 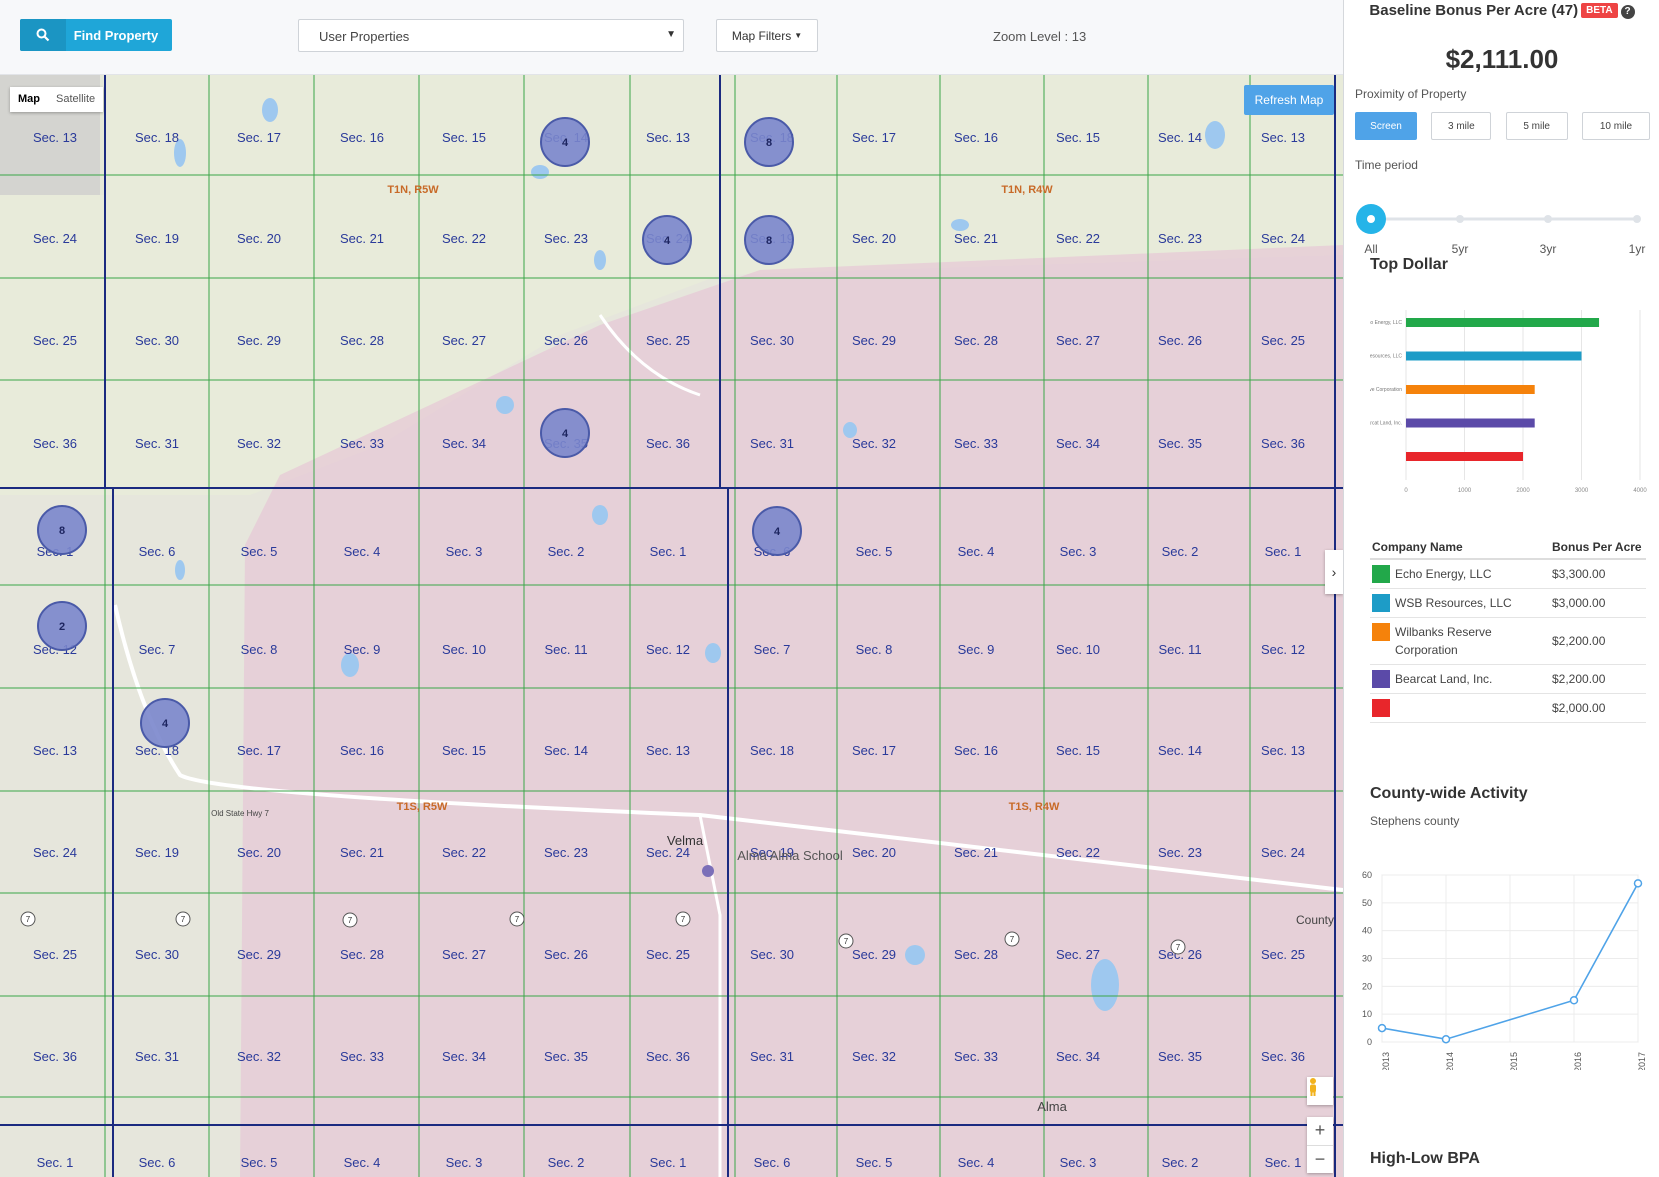 What do you see at coordinates (1627, 12) in the screenshot?
I see `help-icon: ?` at bounding box center [1627, 12].